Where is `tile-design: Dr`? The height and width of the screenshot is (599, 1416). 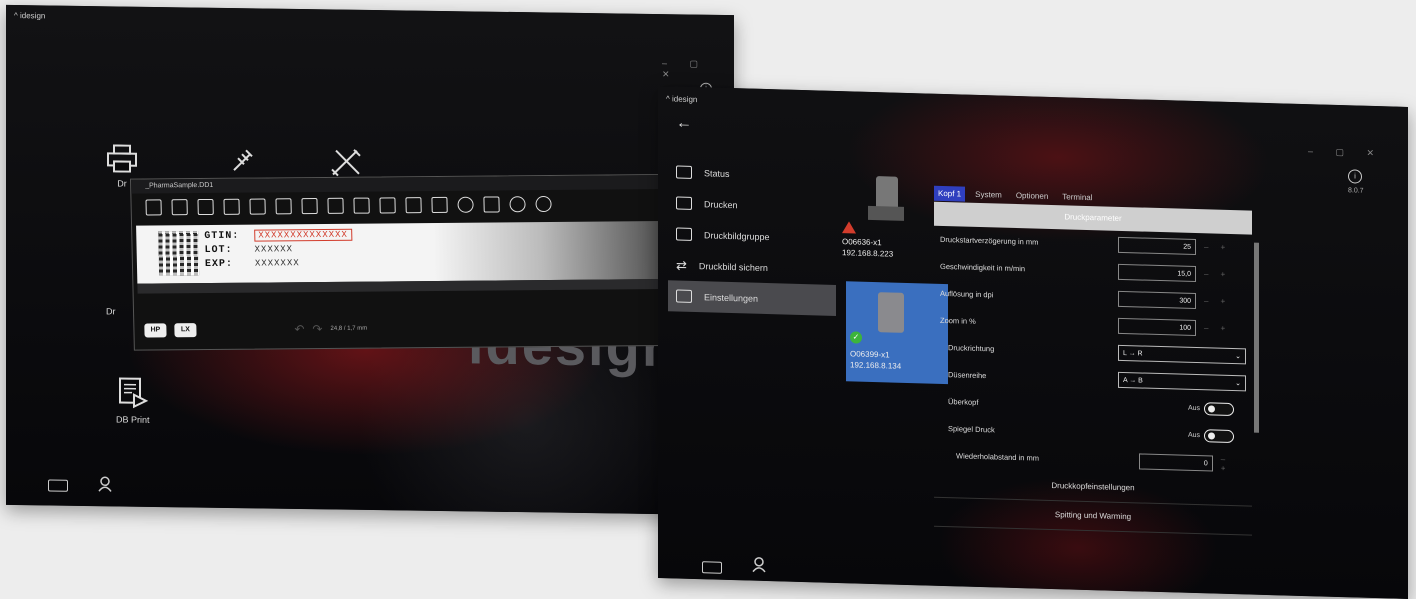
tile-design: Dr is located at coordinates (111, 311).